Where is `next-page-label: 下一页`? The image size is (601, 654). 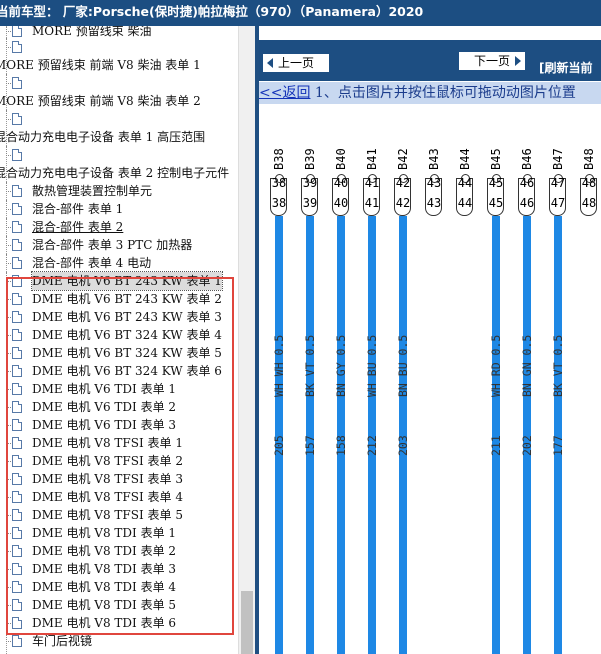 next-page-label: 下一页 is located at coordinates (491, 61).